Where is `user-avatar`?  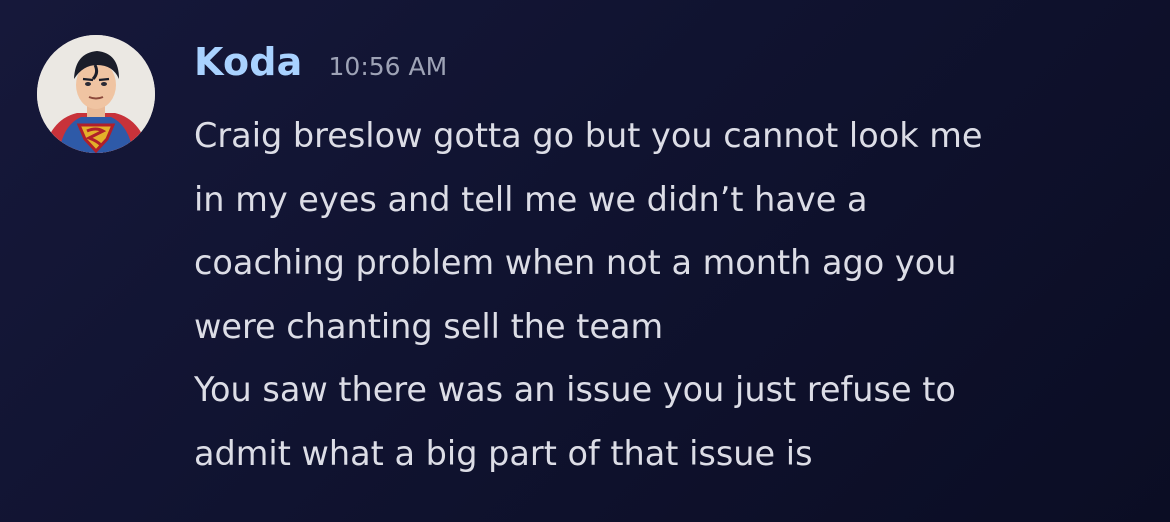 user-avatar is located at coordinates (96, 94).